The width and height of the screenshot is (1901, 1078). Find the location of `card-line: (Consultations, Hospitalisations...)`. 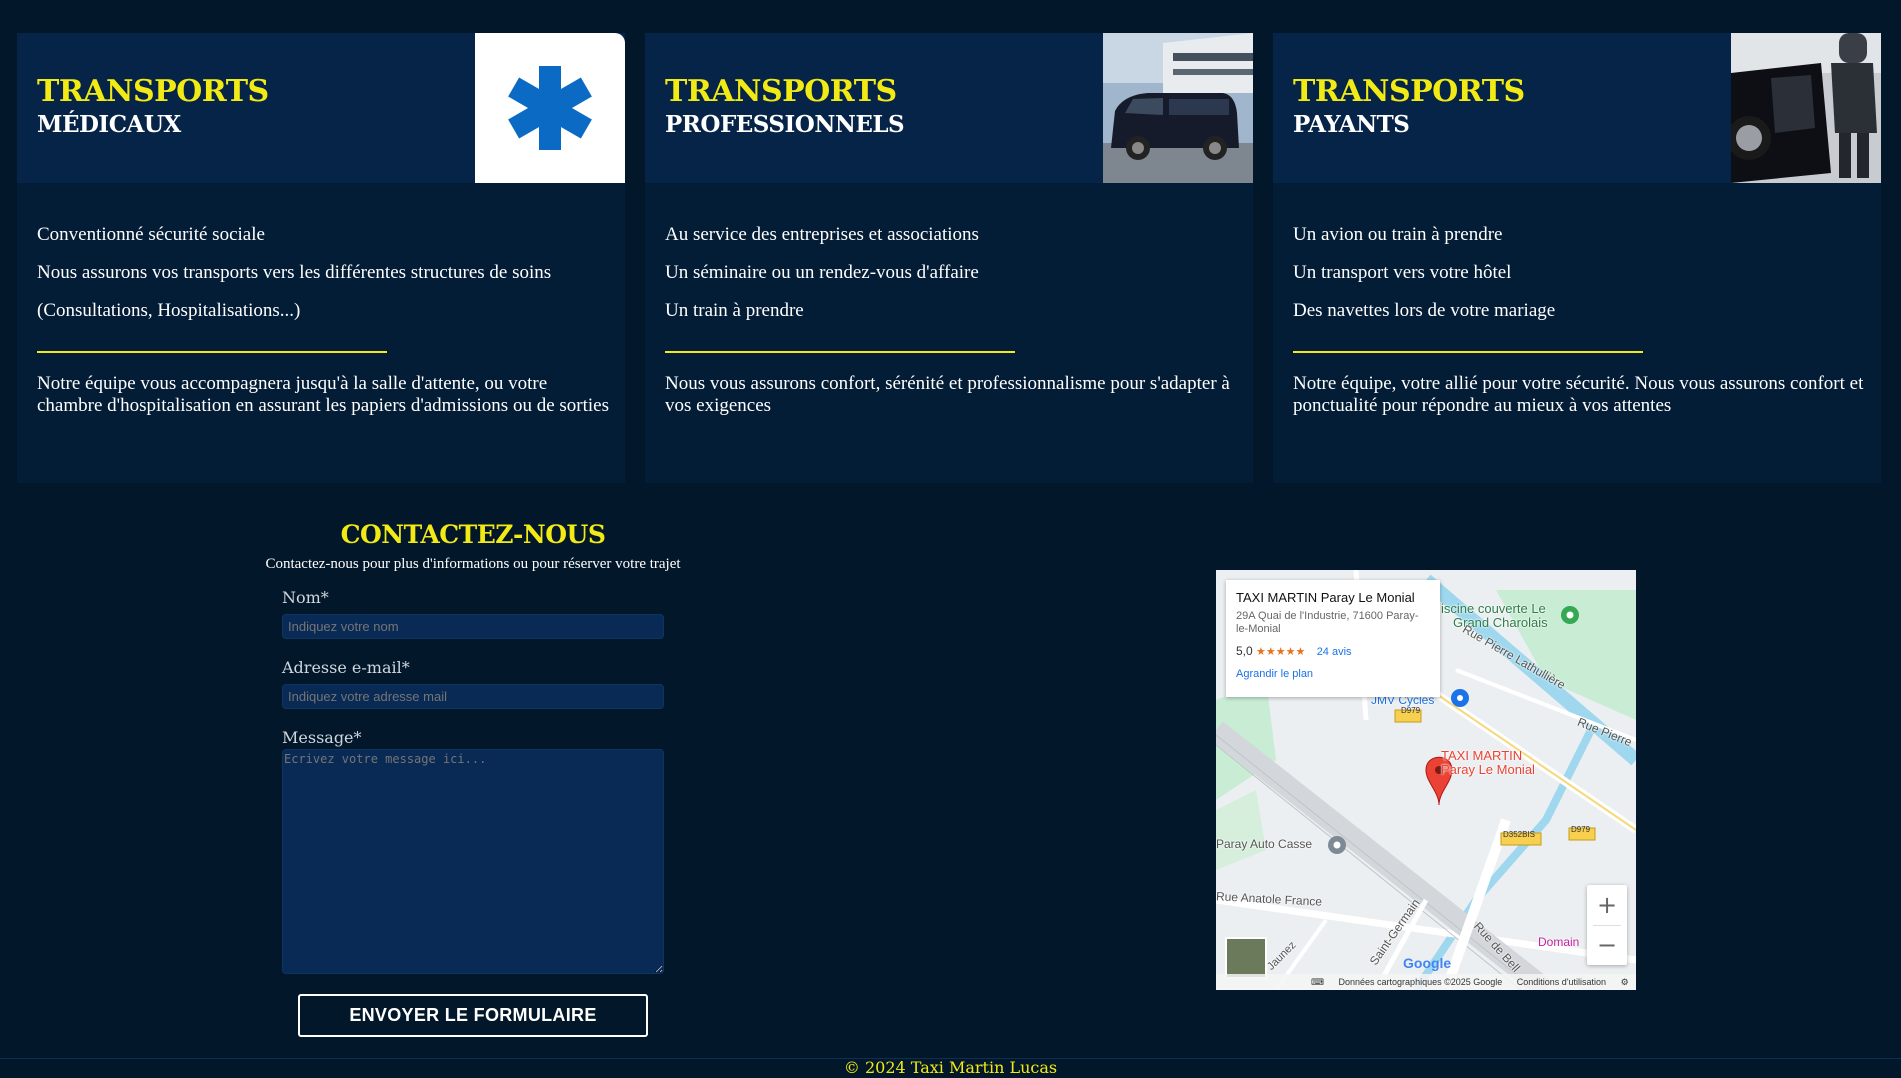

card-line: (Consultations, Hospitalisations...) is located at coordinates (169, 310).